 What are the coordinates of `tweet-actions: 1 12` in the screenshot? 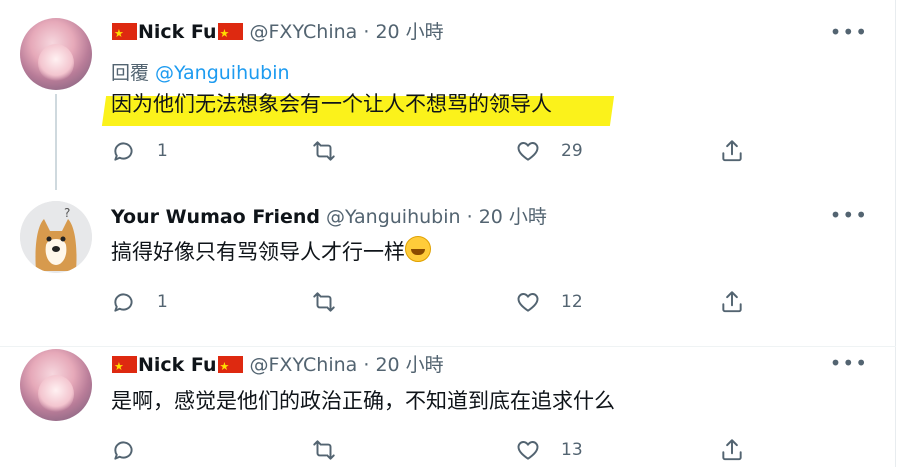 It's located at (431, 302).